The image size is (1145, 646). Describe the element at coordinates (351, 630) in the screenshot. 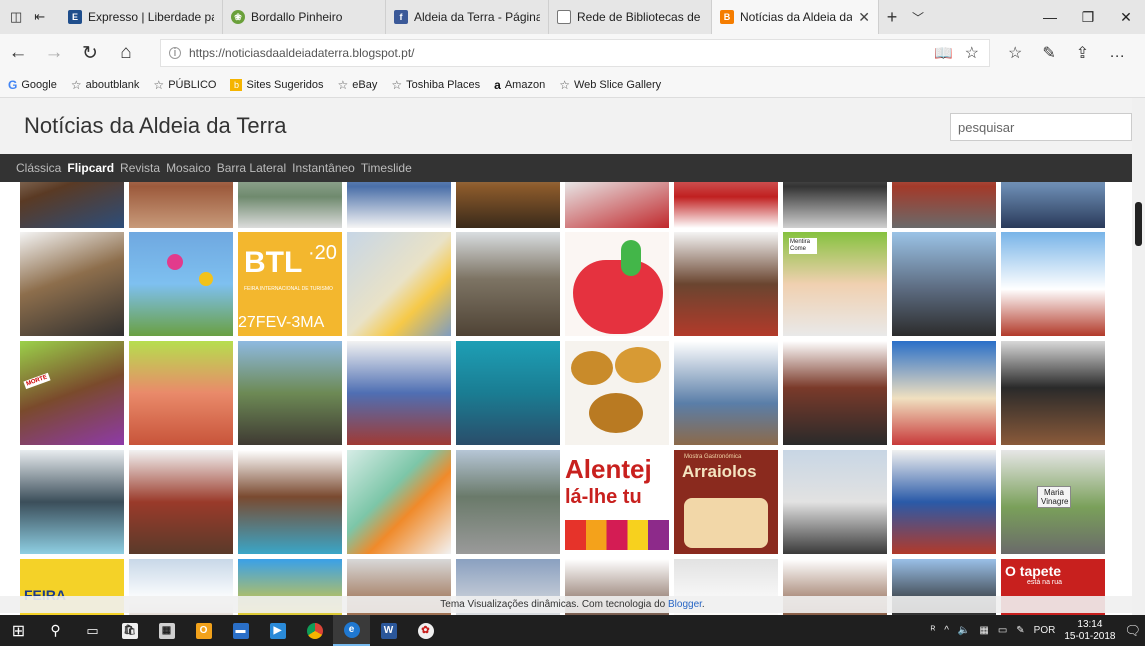

I see `edge-icon: e` at that location.